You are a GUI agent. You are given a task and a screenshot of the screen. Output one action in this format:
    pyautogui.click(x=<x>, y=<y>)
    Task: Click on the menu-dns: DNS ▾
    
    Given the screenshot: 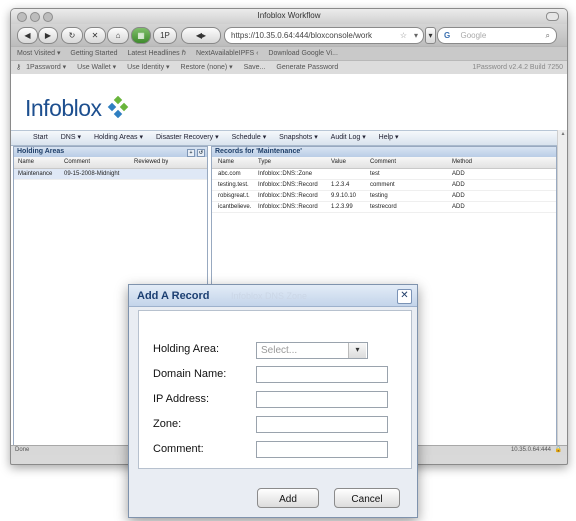 What is the action you would take?
    pyautogui.click(x=71, y=137)
    